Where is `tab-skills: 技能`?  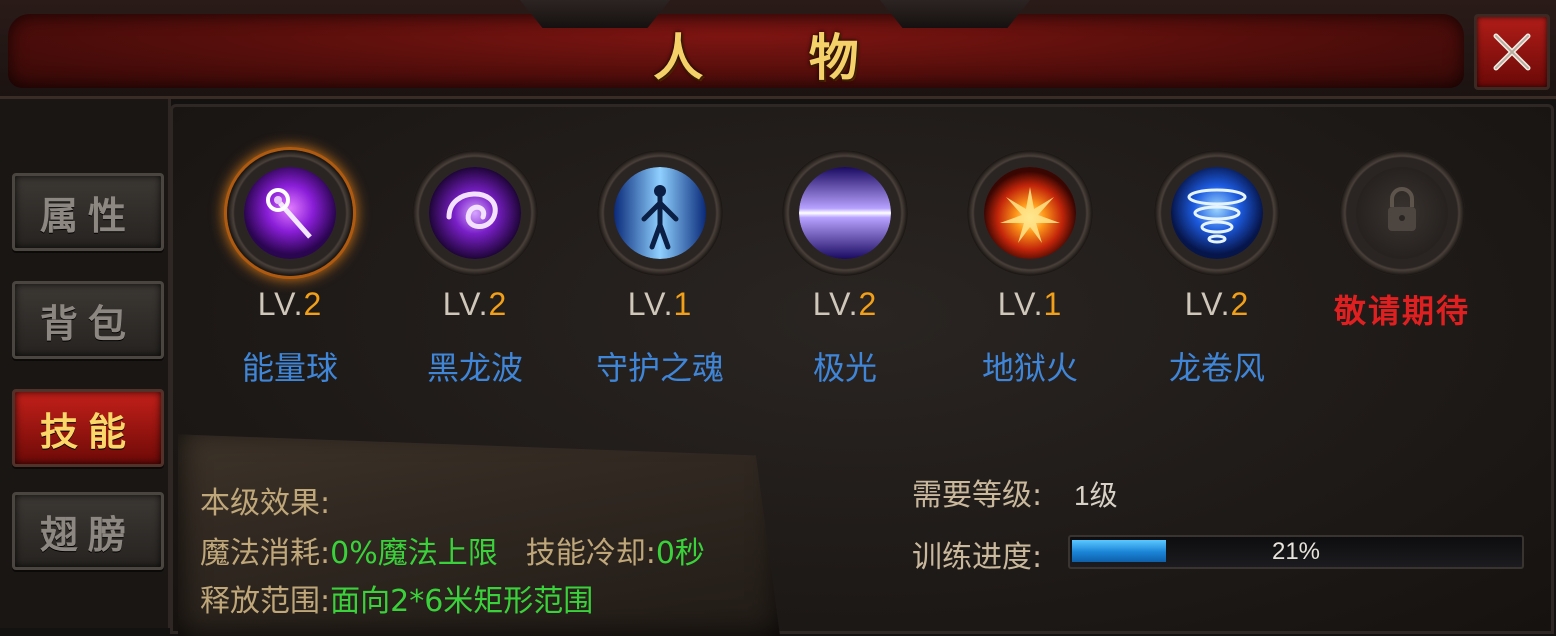
tab-skills: 技能 is located at coordinates (88, 428).